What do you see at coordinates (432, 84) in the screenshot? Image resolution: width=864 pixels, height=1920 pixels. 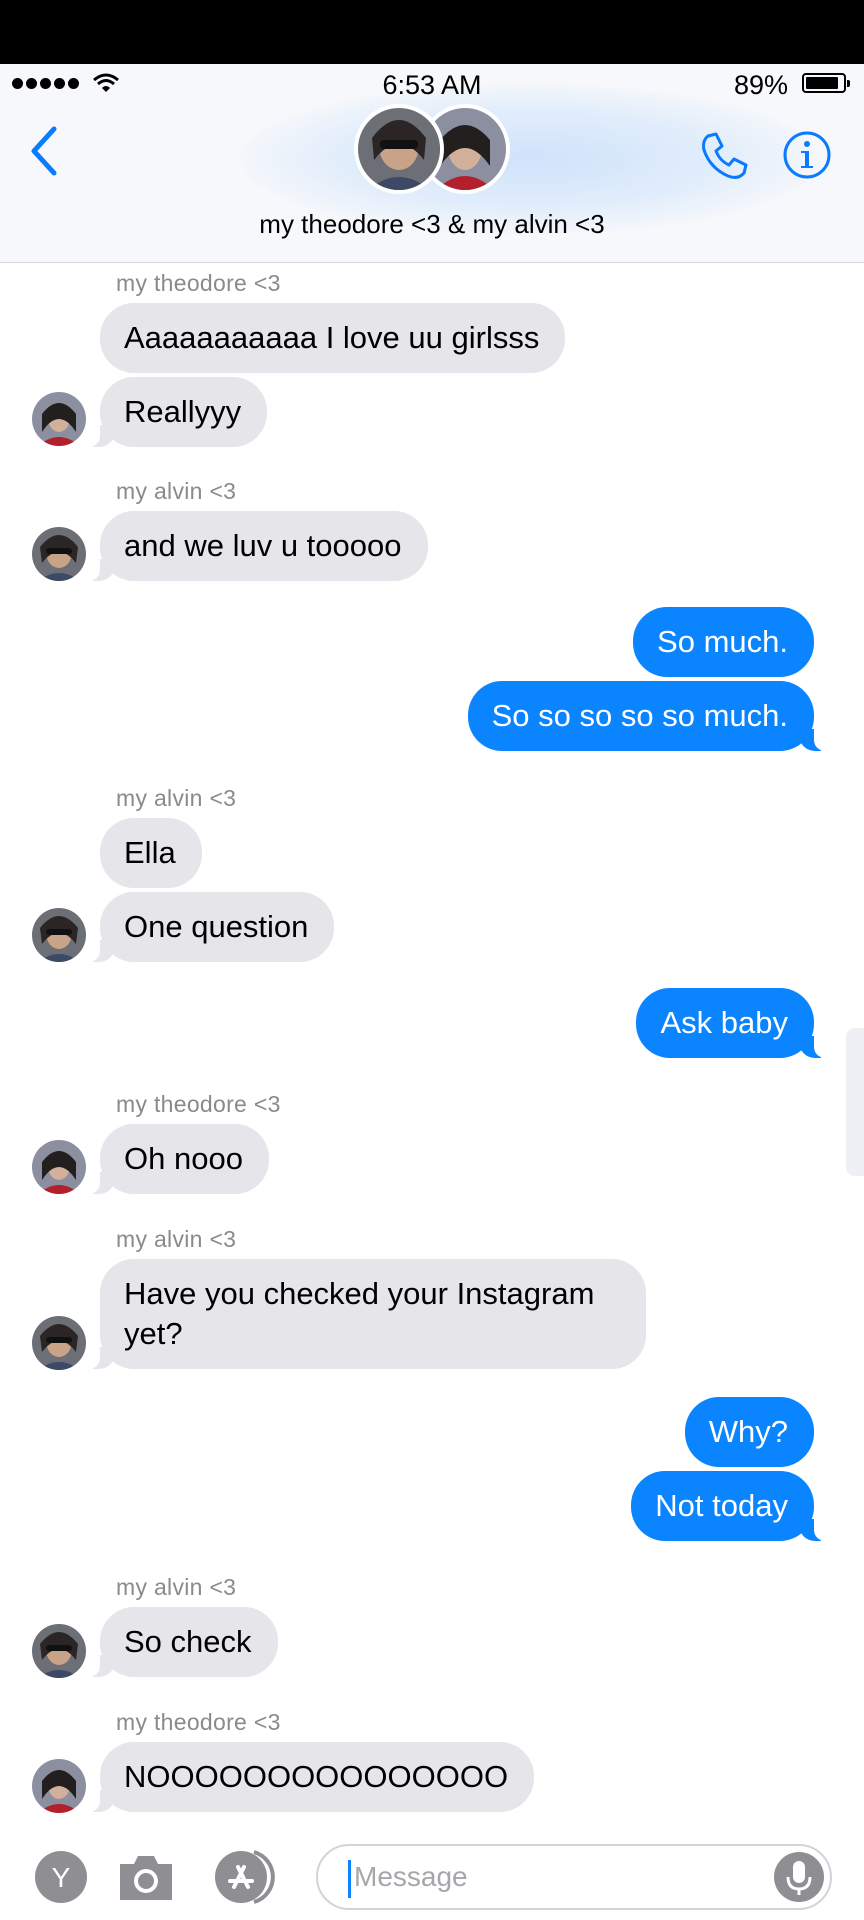 I see `status-bar: 6:53 AM 89%` at bounding box center [432, 84].